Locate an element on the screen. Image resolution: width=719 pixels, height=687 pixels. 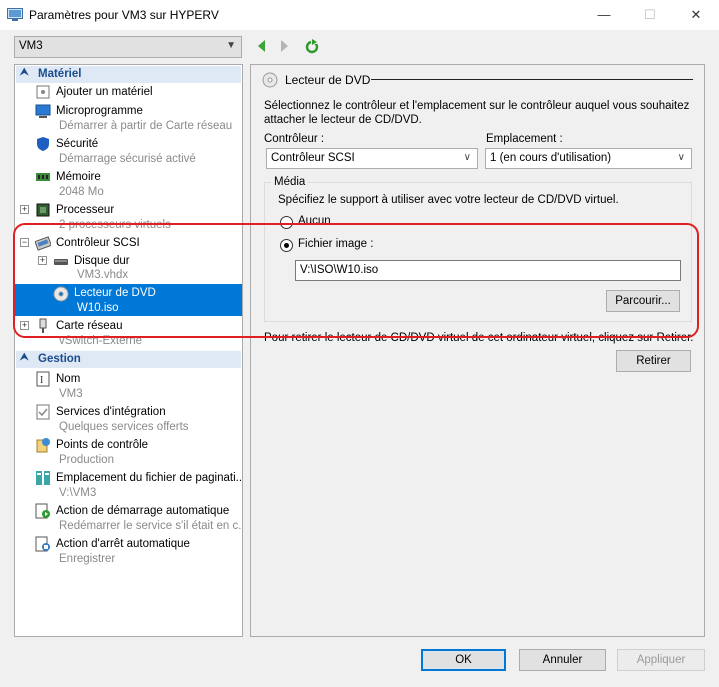
tree-item-label: Points de contrôle is located at coordinates (102, 445).